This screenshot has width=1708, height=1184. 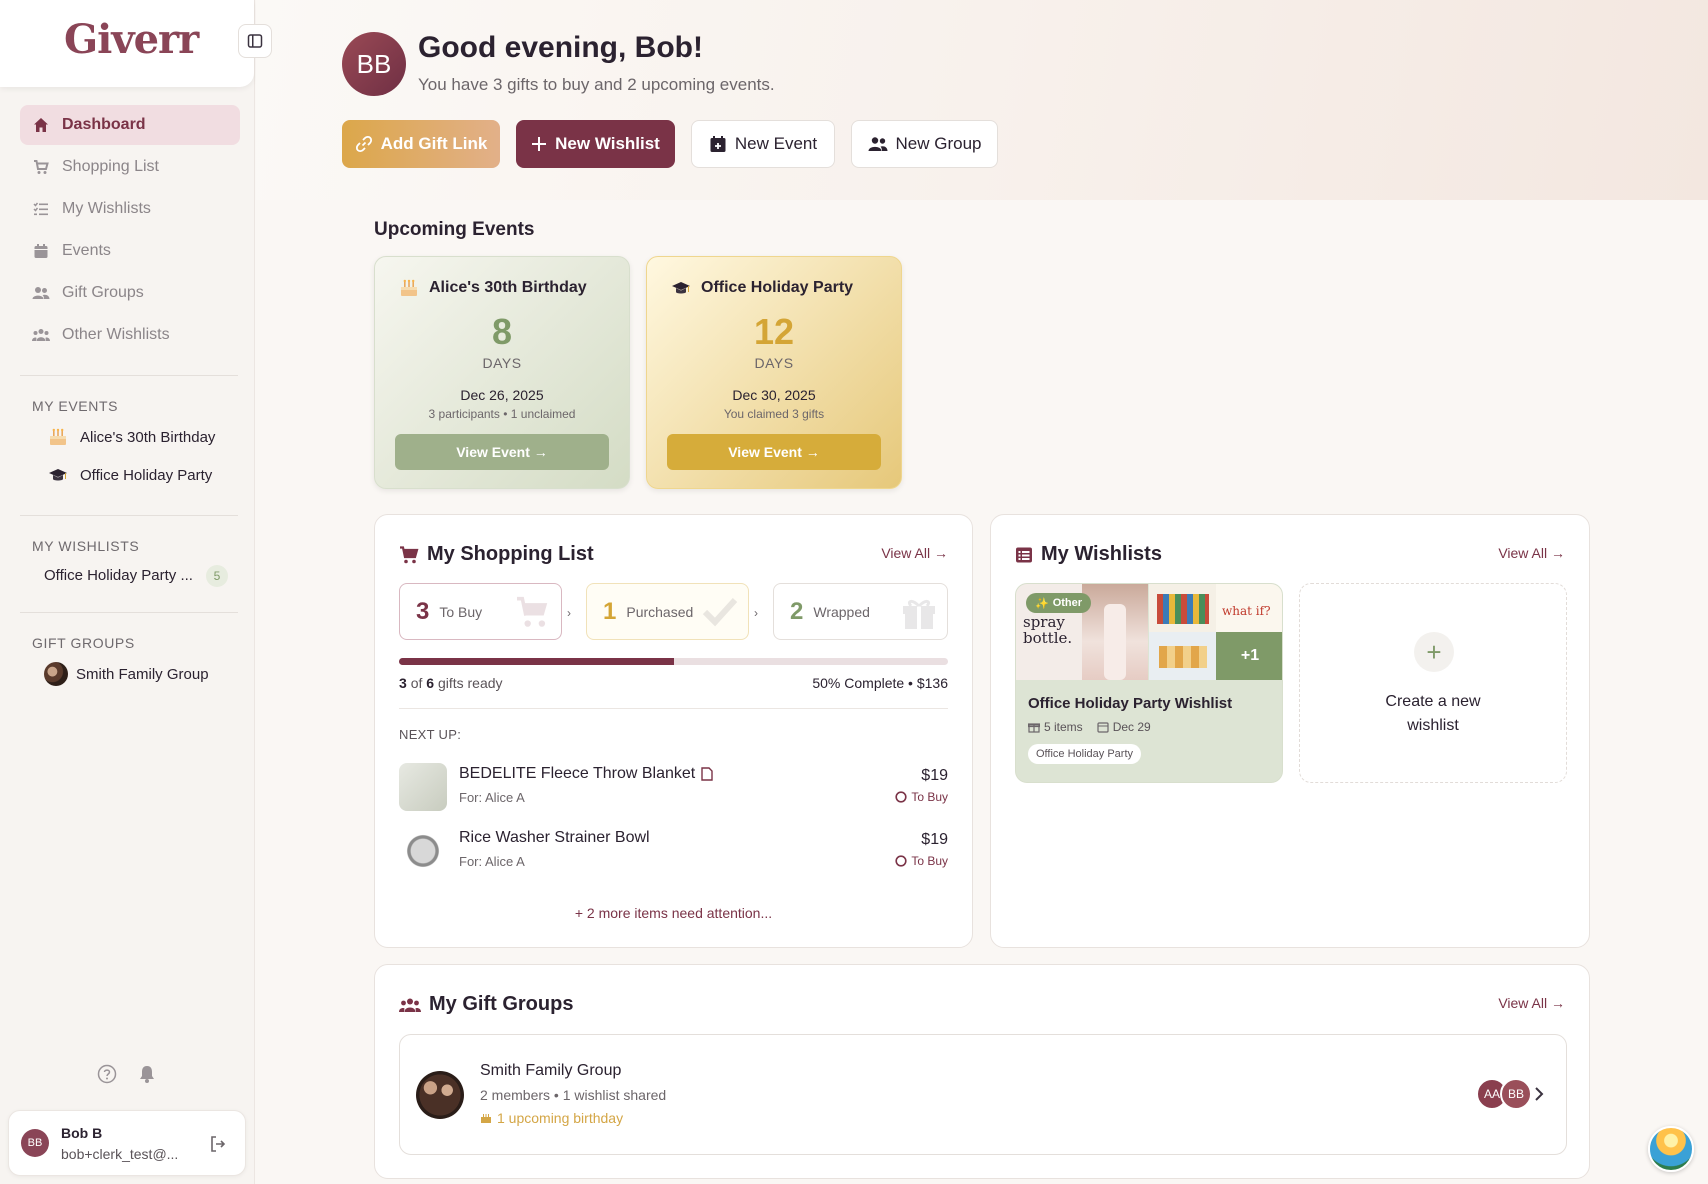 I want to click on stat-purchased: 1 Purchased, so click(x=667, y=611).